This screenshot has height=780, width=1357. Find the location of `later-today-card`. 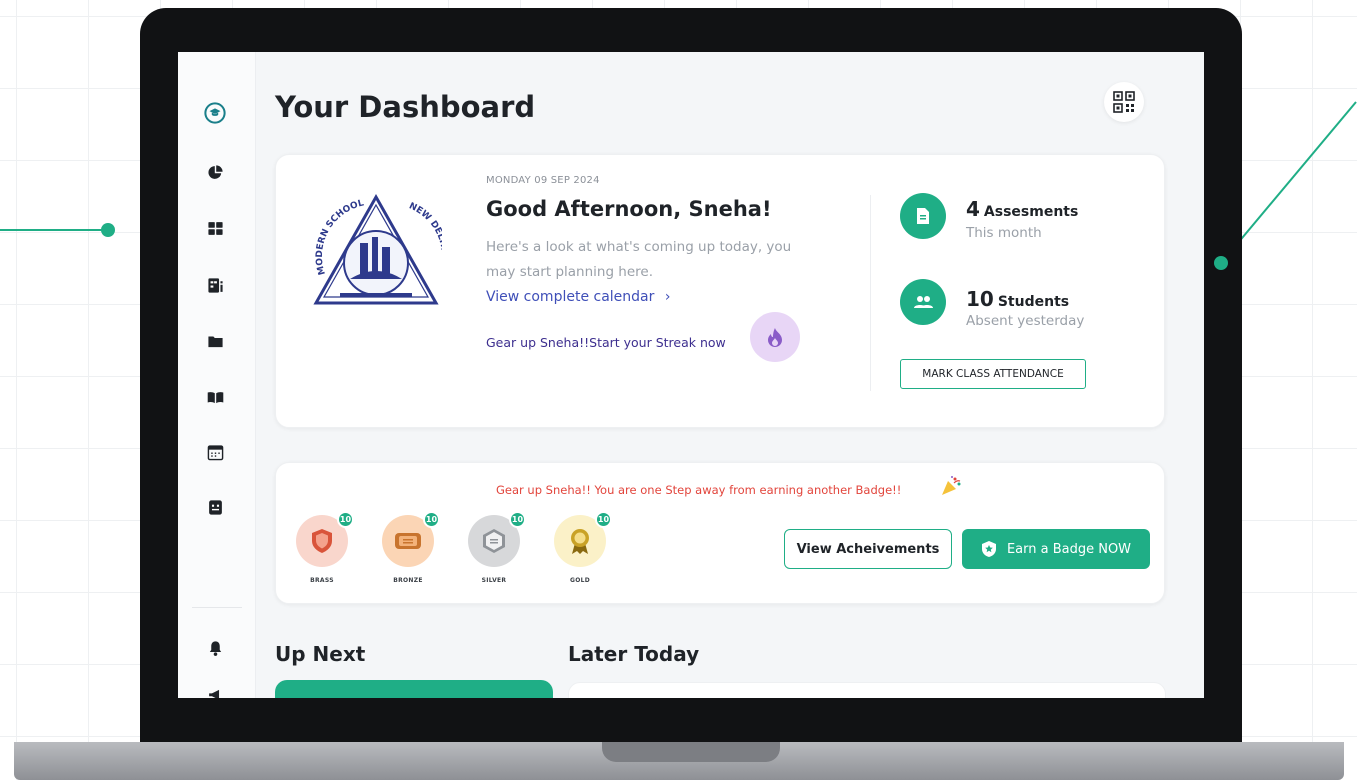

later-today-card is located at coordinates (867, 690).